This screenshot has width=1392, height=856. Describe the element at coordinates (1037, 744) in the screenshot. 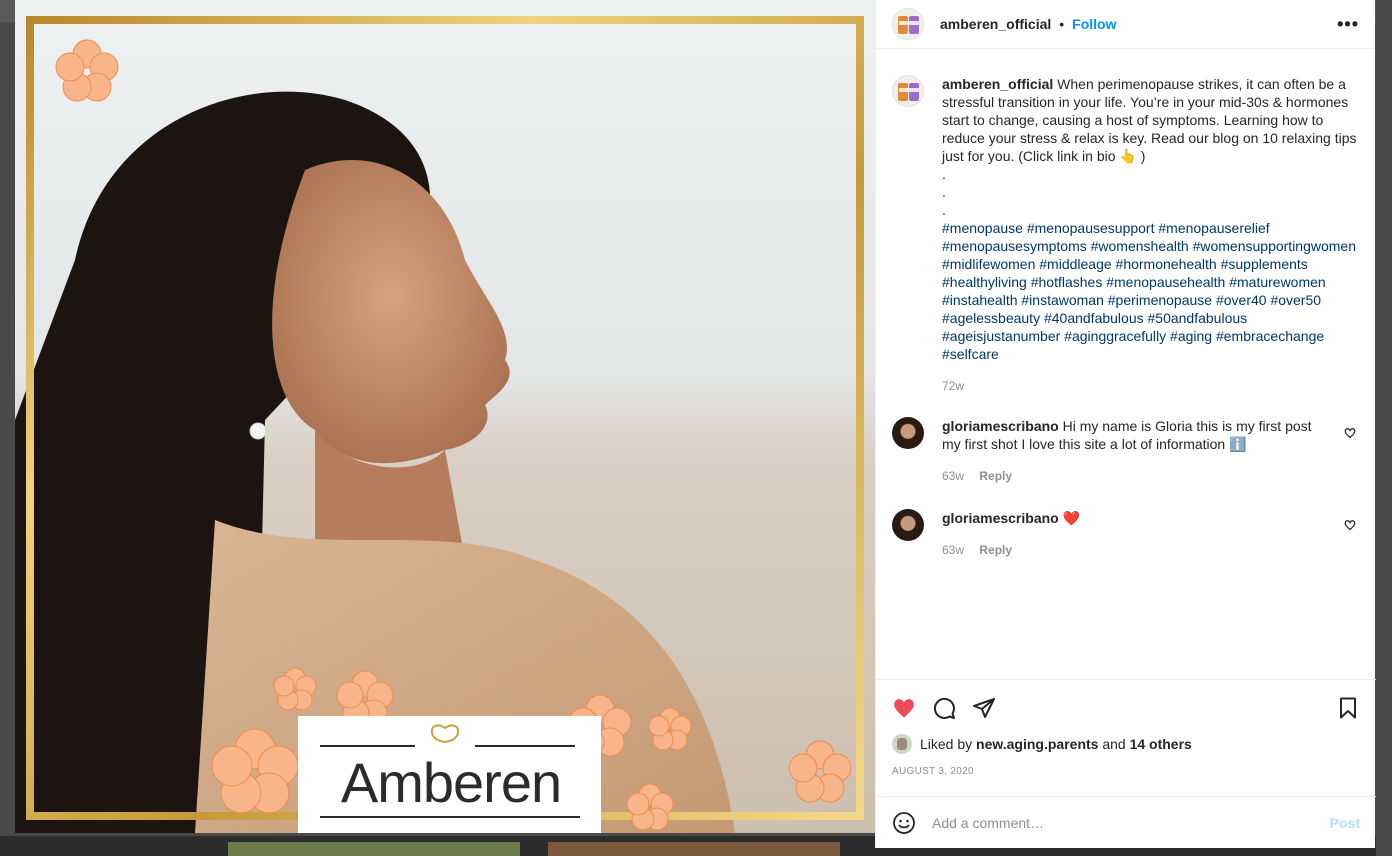

I see `liked-by-user: new.aging.parents` at that location.